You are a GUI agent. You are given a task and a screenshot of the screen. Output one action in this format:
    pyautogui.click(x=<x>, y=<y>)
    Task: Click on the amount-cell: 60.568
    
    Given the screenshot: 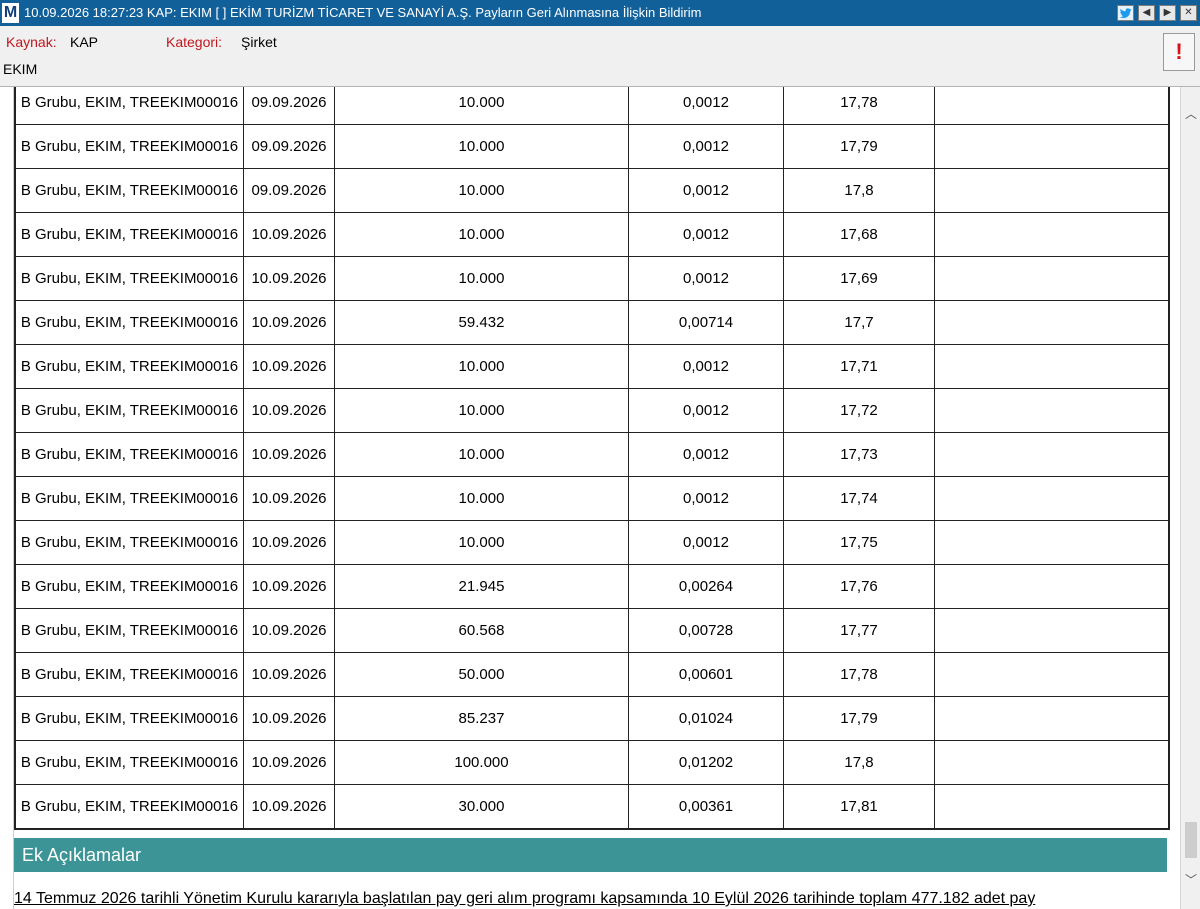 What is the action you would take?
    pyautogui.click(x=481, y=630)
    